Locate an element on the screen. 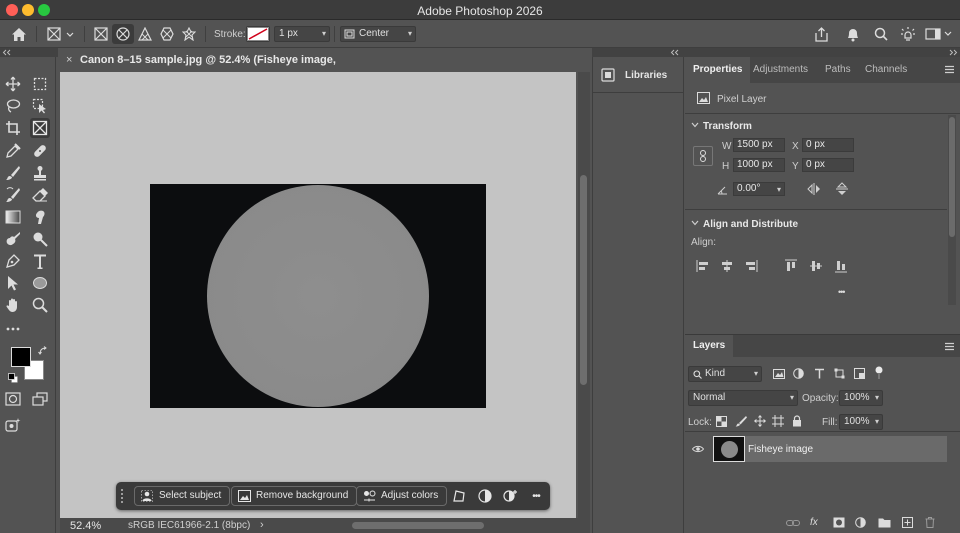 The width and height of the screenshot is (960, 533). brush-tool-icon is located at coordinates (13, 173).